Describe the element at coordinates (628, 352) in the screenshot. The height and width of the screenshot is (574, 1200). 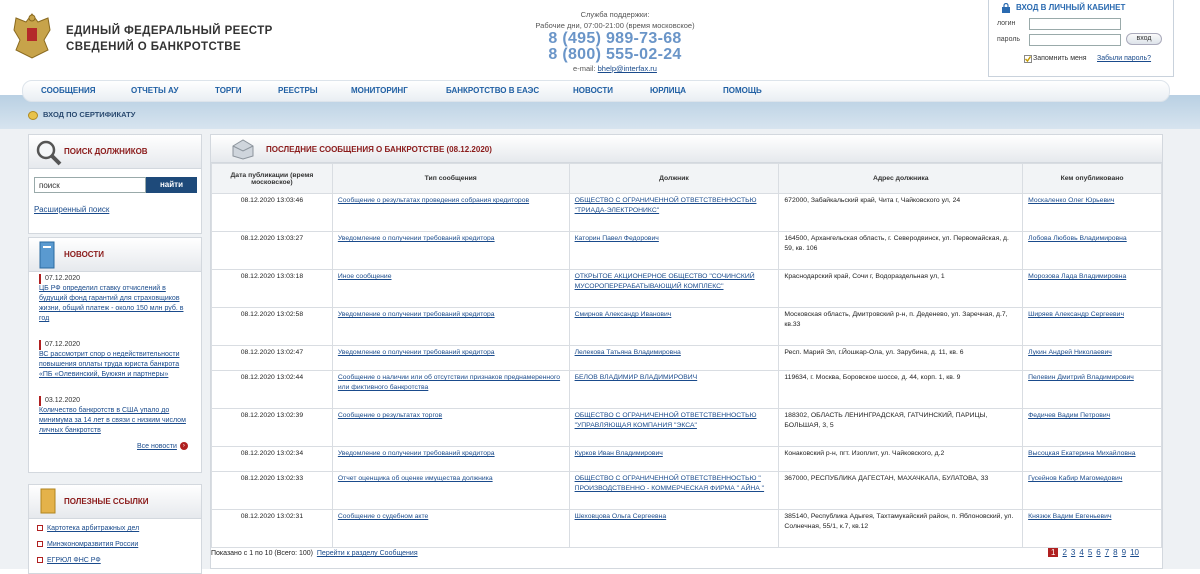
I see `cell-debtor-link: Лелекова Татьяна Владимировна` at that location.